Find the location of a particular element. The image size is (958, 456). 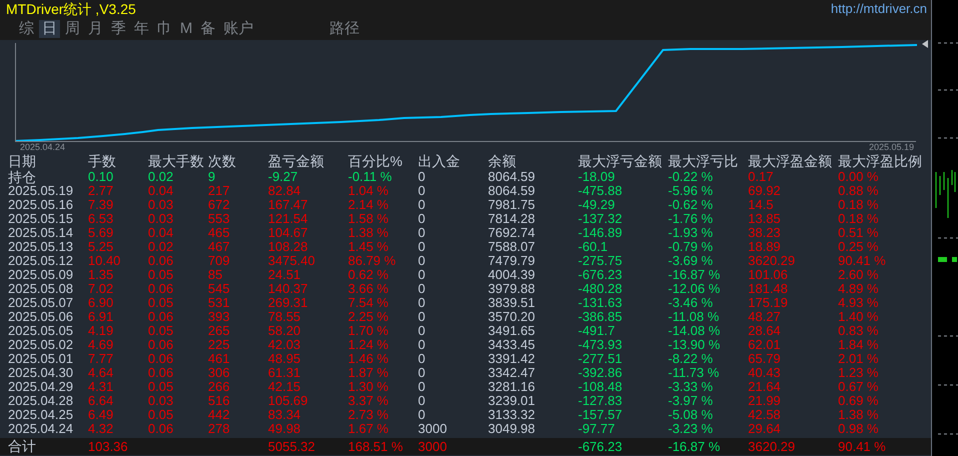

table-cell-text: -9.27 is located at coordinates (283, 177).